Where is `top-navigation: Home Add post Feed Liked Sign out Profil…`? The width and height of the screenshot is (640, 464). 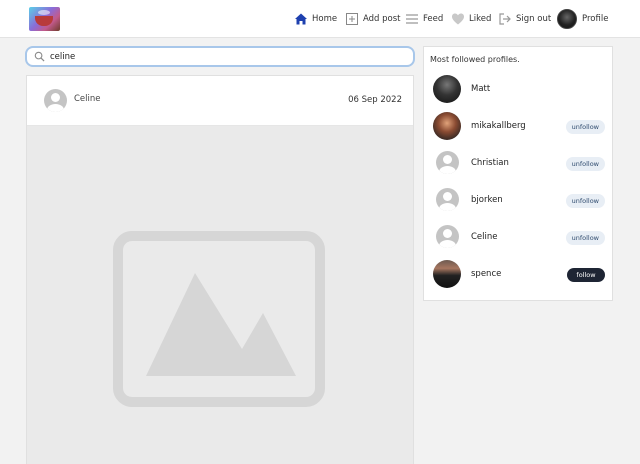 top-navigation: Home Add post Feed Liked Sign out Profil… is located at coordinates (320, 19).